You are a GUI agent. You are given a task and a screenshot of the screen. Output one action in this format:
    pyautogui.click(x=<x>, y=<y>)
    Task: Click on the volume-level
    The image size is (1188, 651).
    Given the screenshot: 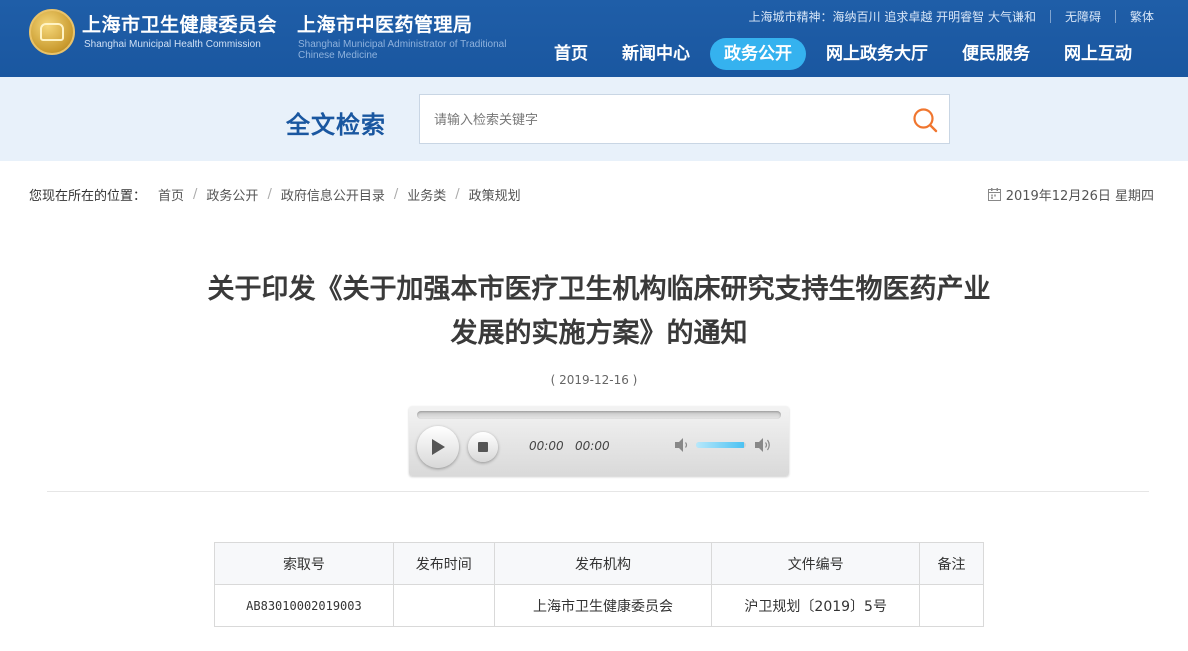 What is the action you would take?
    pyautogui.click(x=720, y=445)
    